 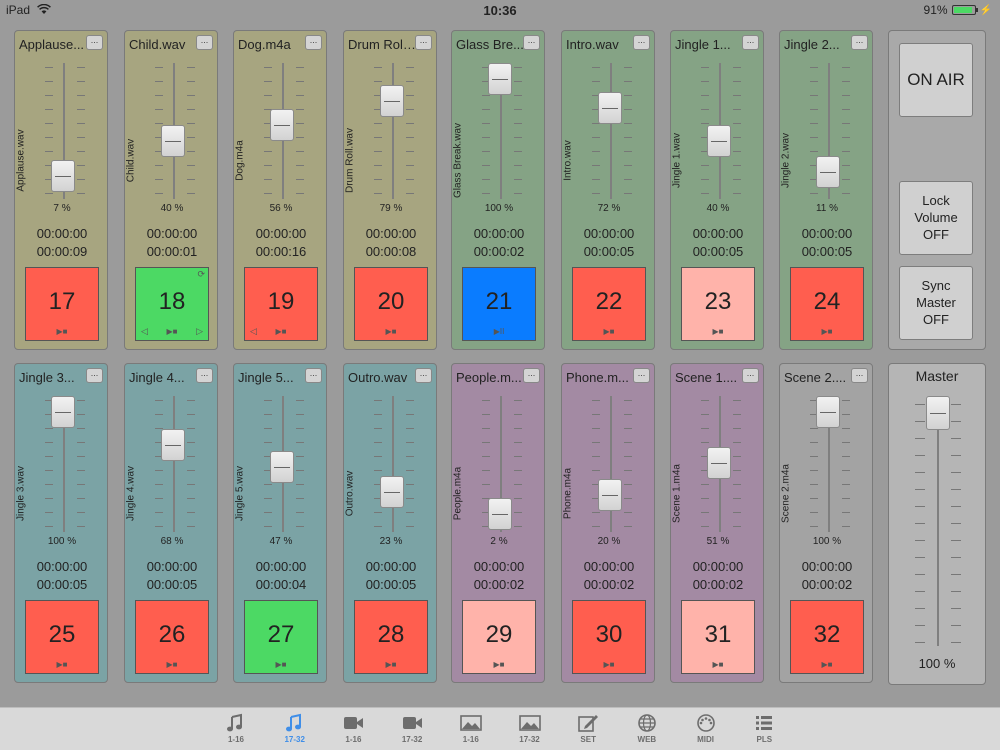 I want to click on file-name-label: Outro.wav, so click(x=350, y=493).